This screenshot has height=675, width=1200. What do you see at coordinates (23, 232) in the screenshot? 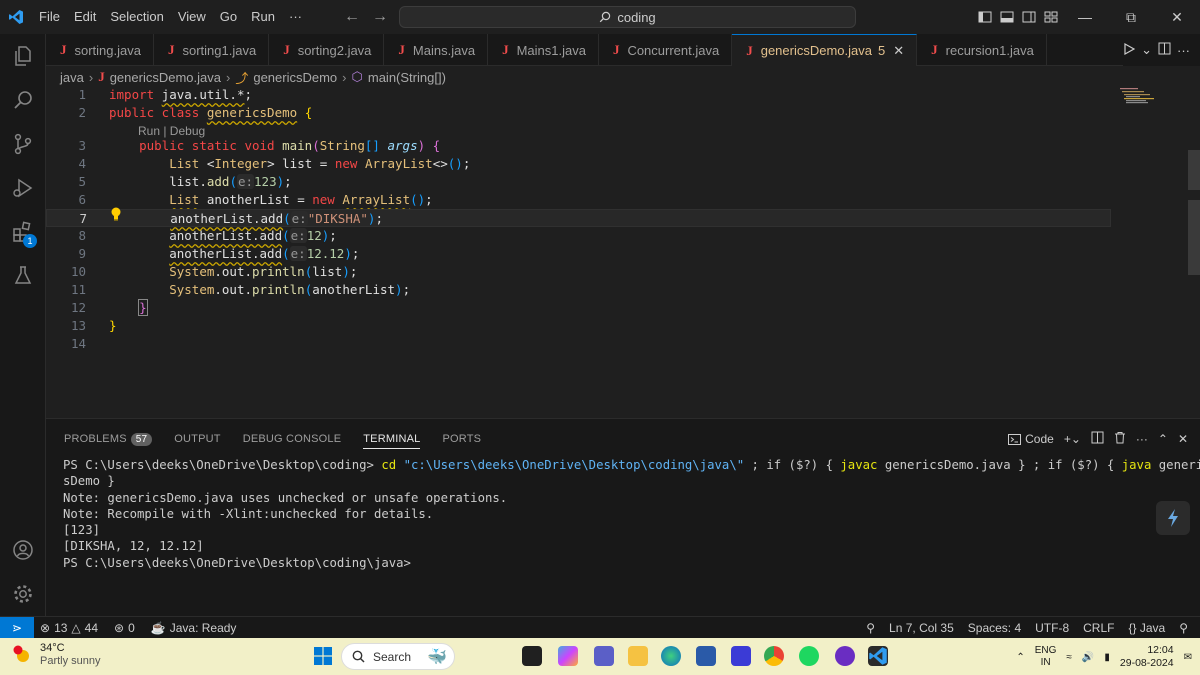
I see `extensions-icon: 1` at bounding box center [23, 232].